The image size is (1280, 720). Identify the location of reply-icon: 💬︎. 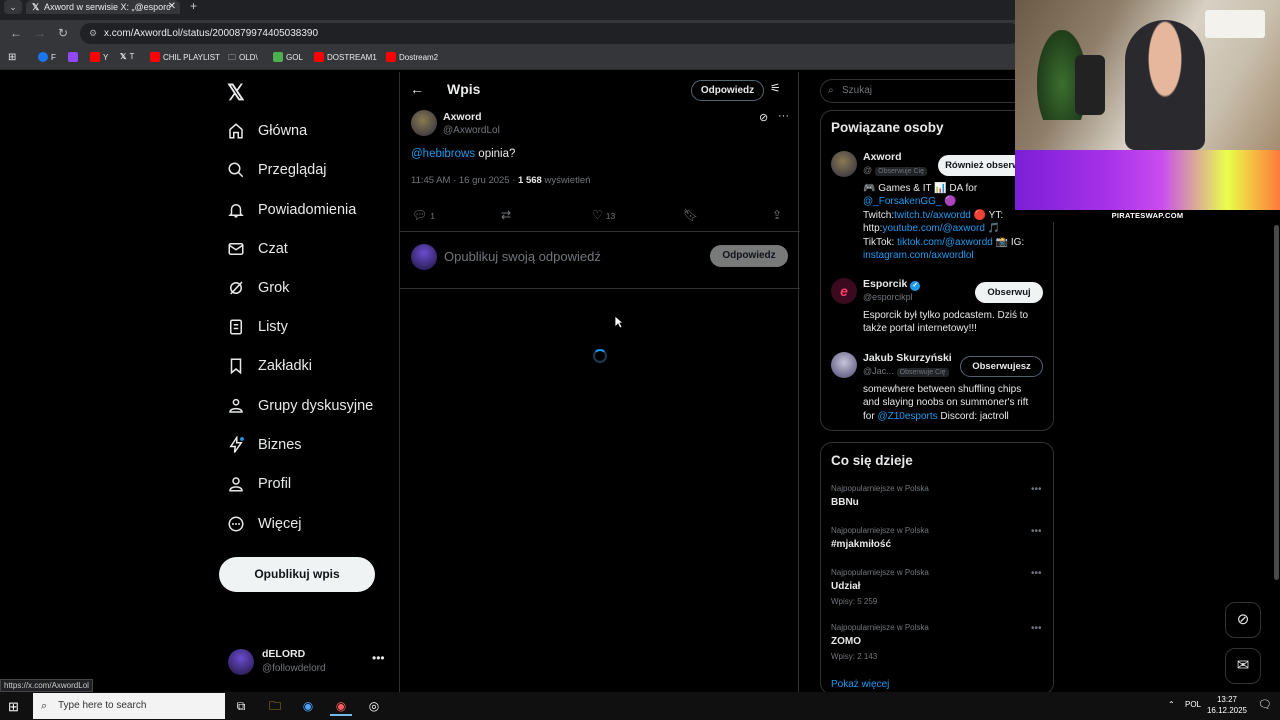
(420, 215).